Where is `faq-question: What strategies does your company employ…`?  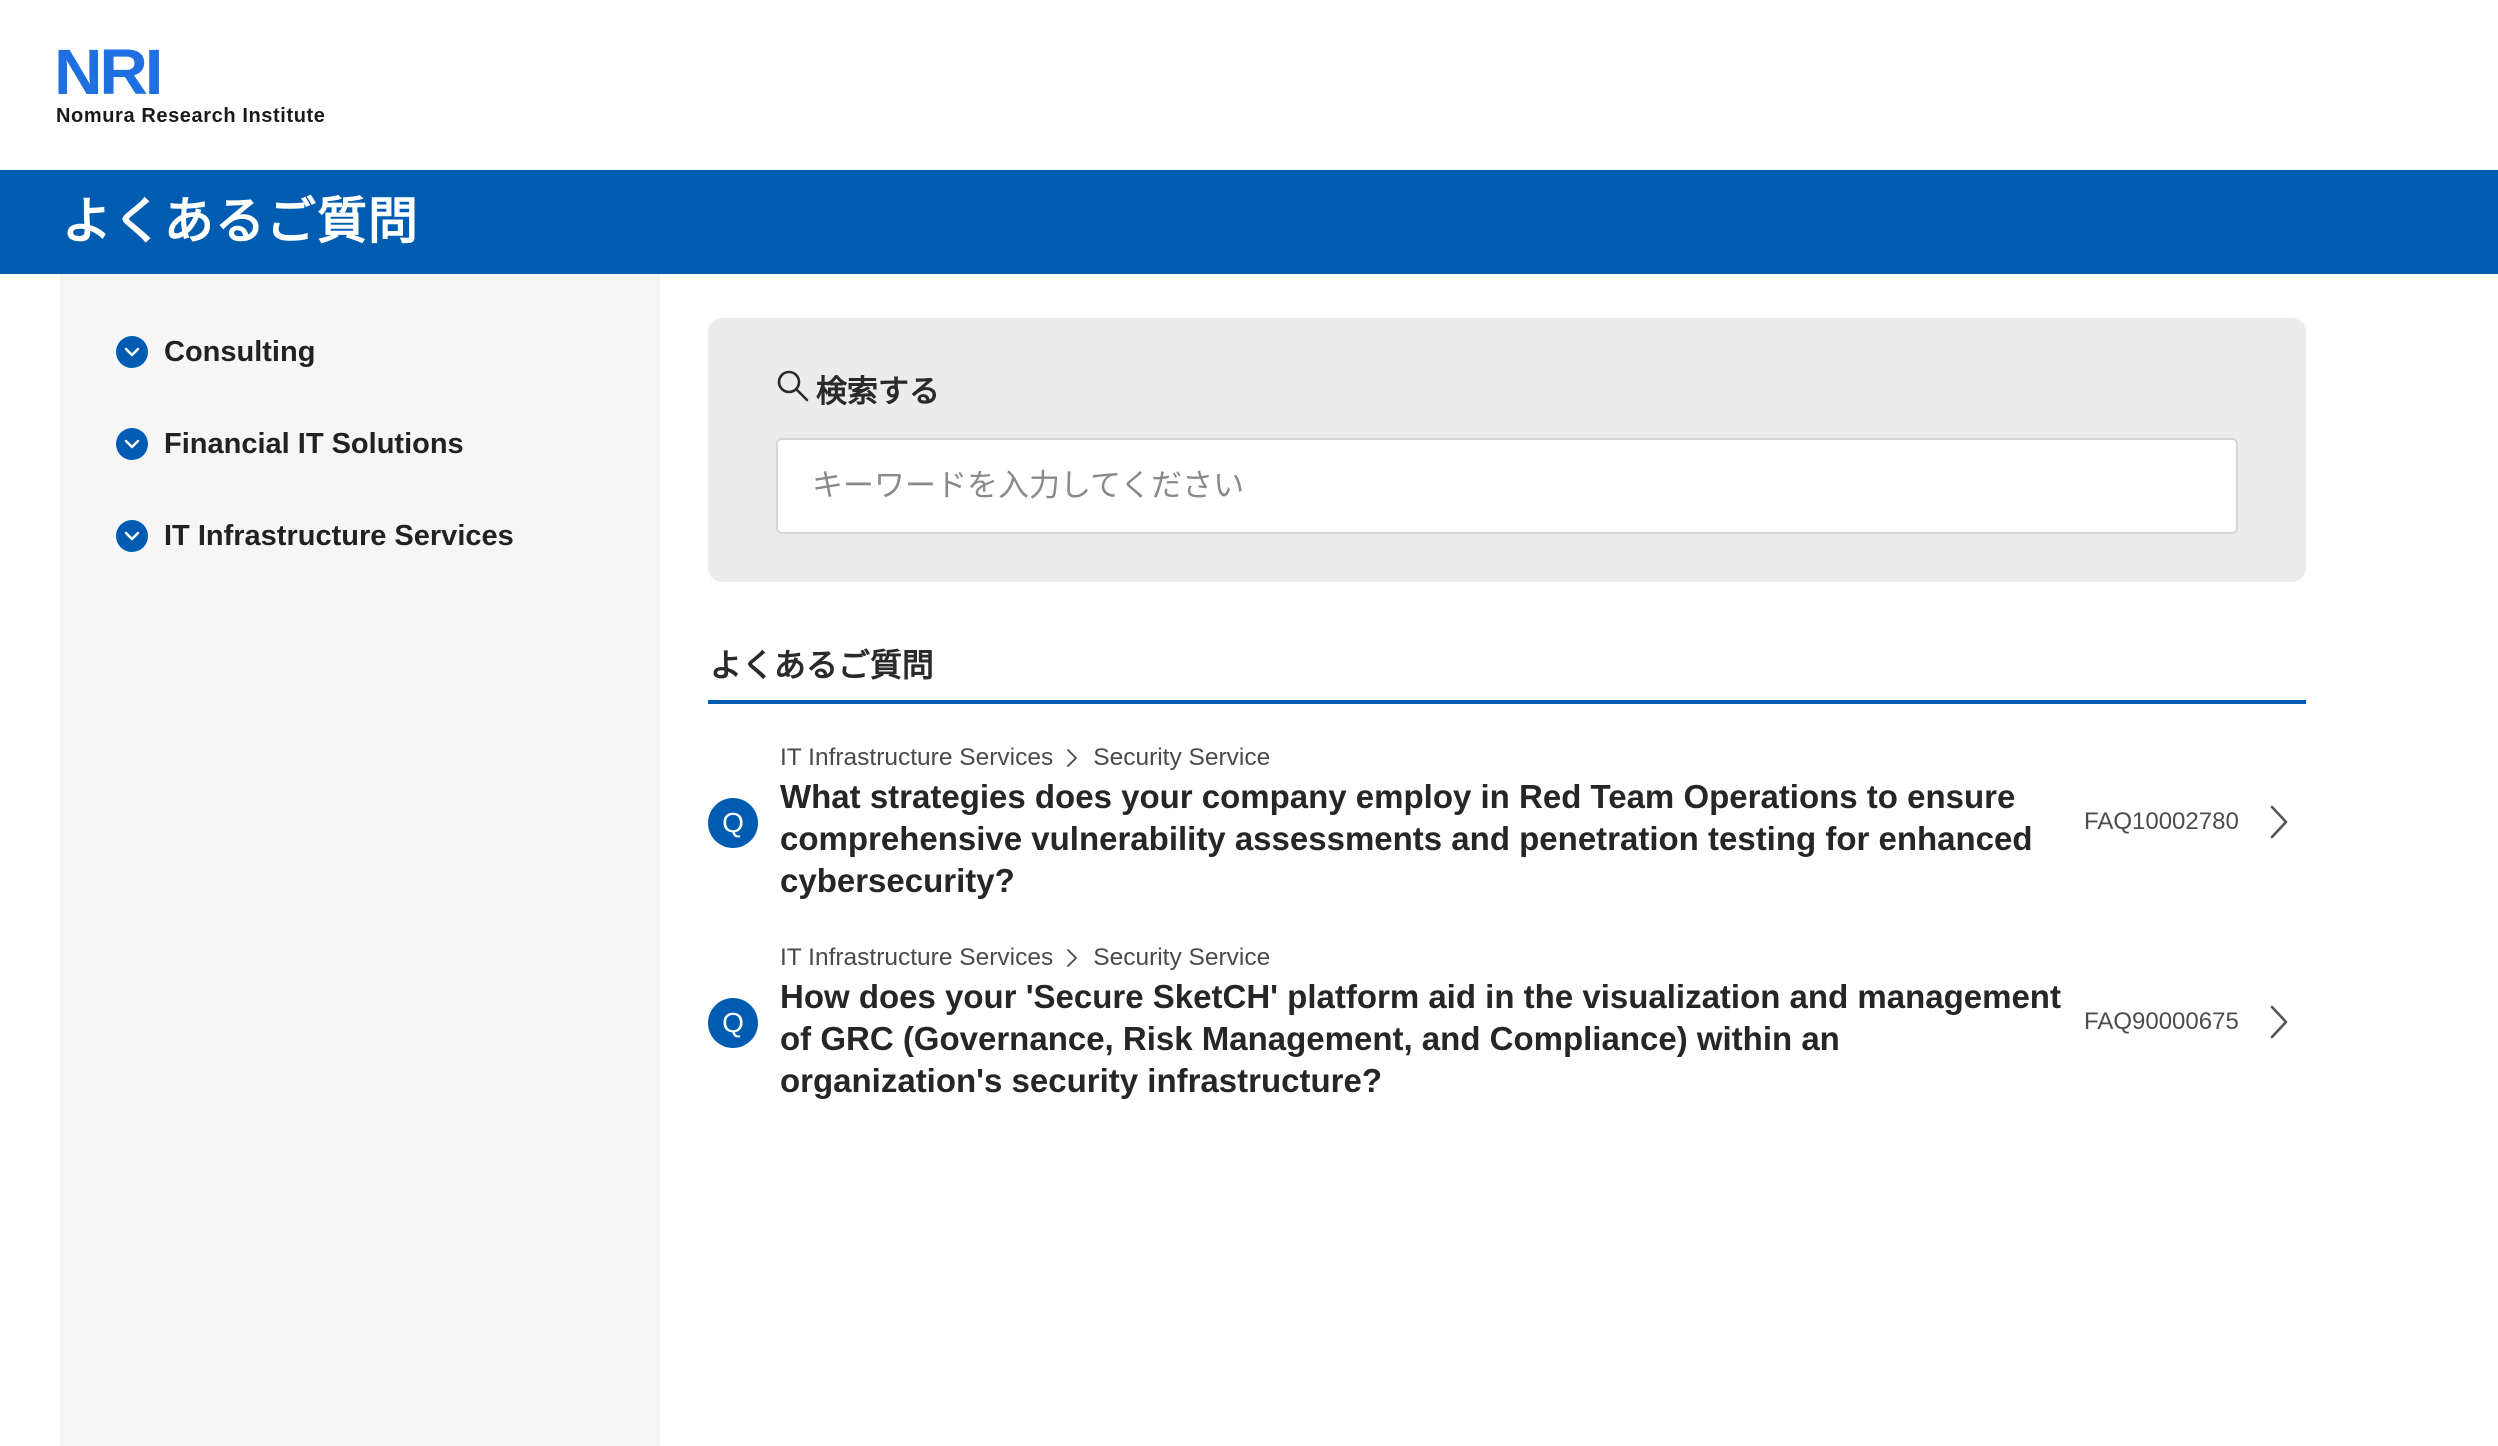
faq-question: What strategies does your company employ… is located at coordinates (1425, 839).